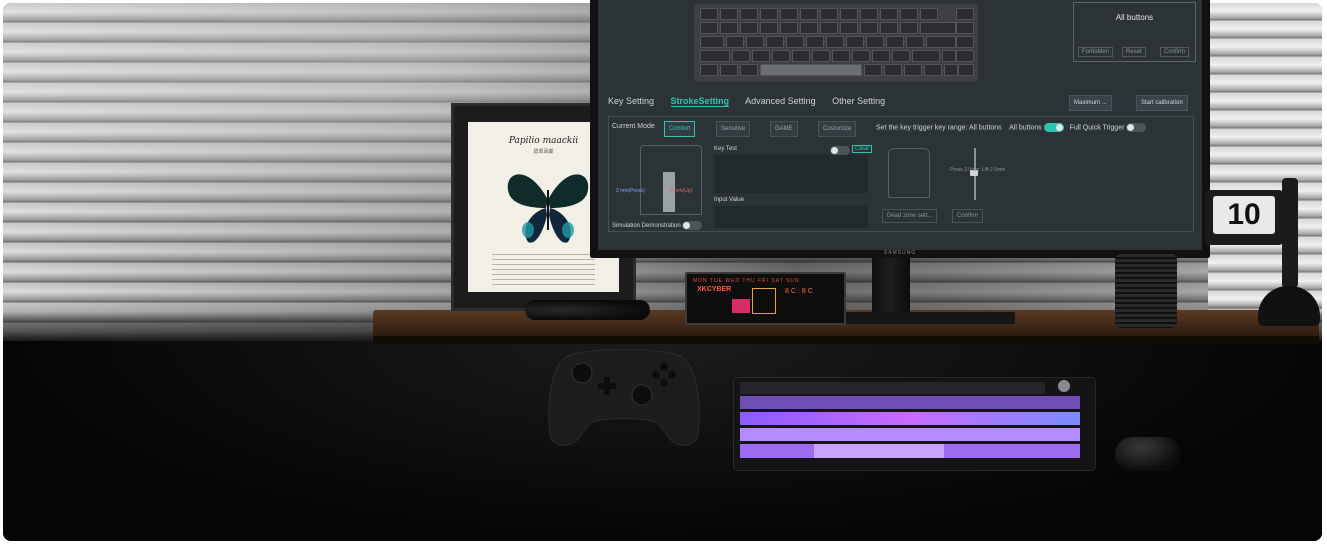 The width and height of the screenshot is (1327, 544). I want to click on display-dice-grid, so click(764, 301).